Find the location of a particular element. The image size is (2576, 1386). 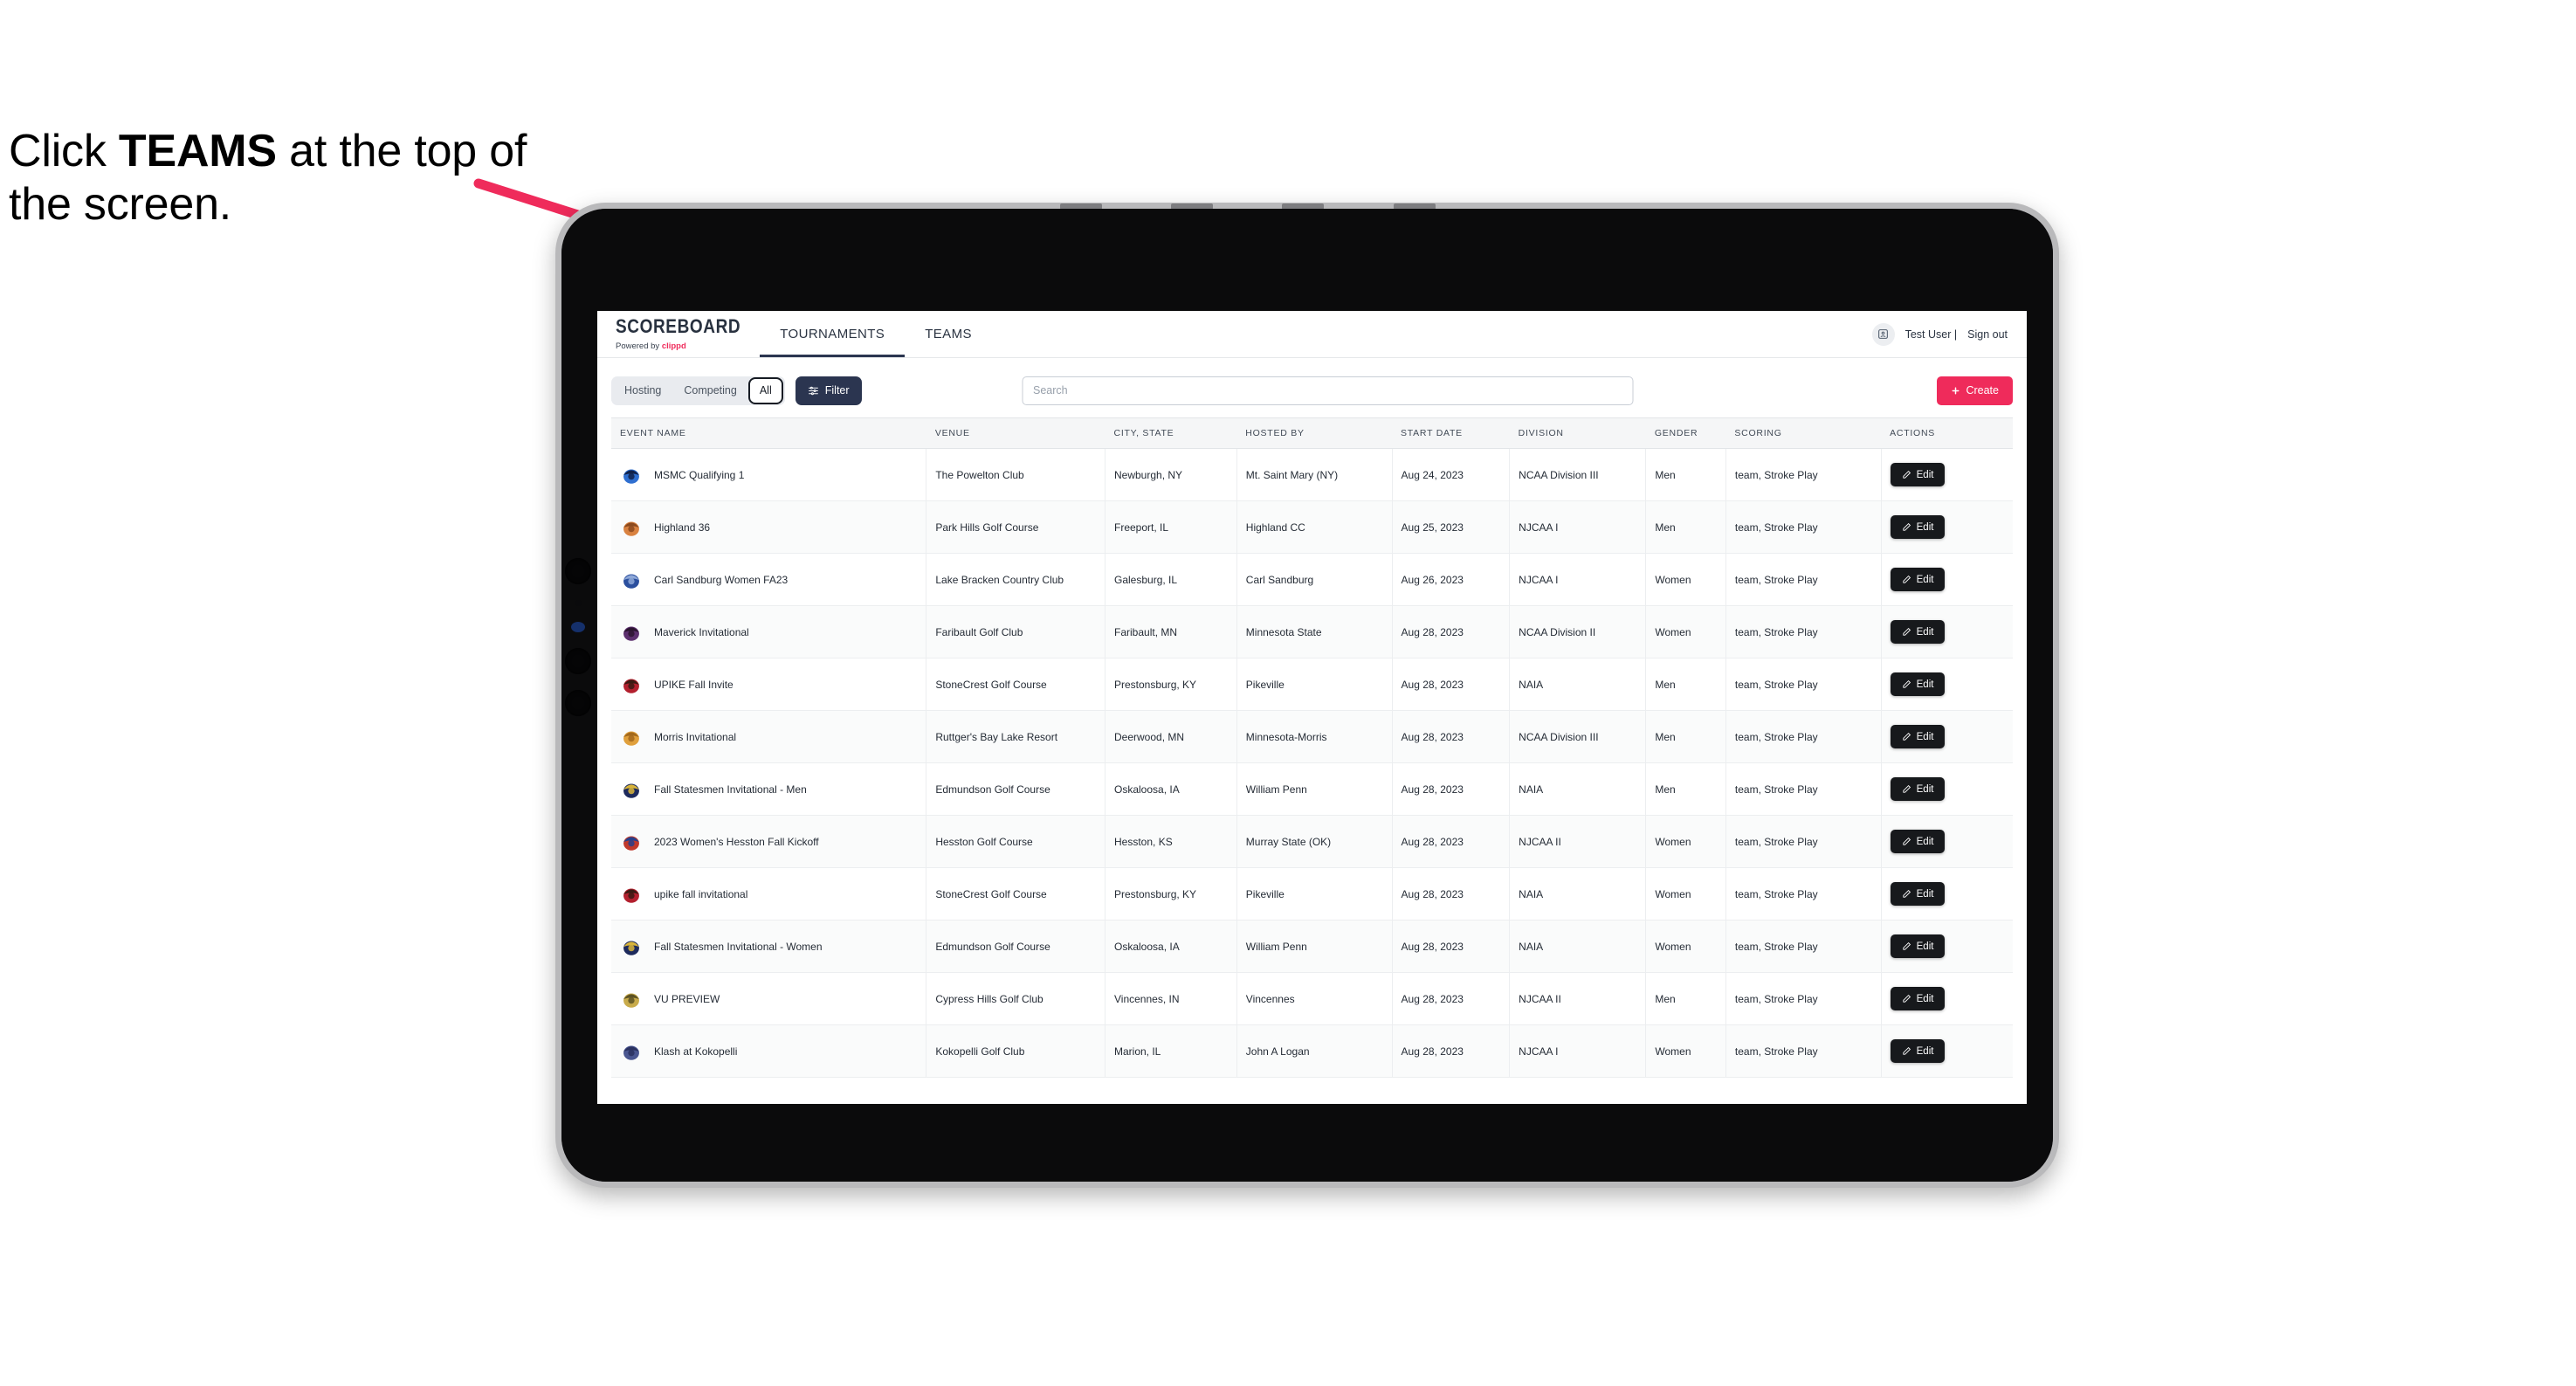

cell-venue: Hesston Golf Course is located at coordinates (1015, 841).